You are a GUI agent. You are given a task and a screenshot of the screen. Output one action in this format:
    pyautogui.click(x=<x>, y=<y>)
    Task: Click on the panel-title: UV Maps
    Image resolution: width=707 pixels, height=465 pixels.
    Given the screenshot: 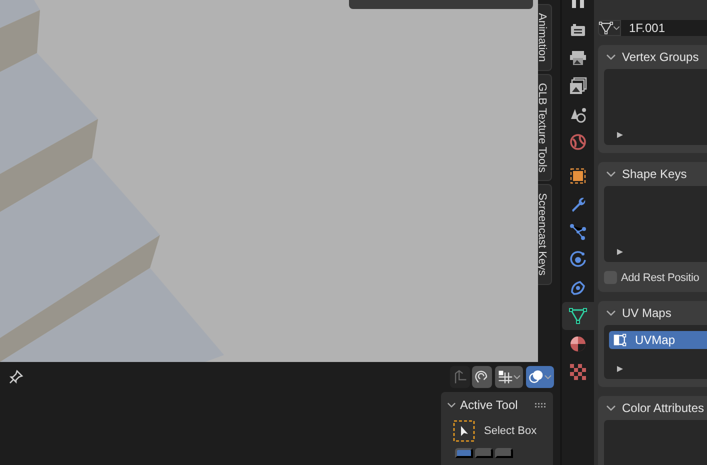 What is the action you would take?
    pyautogui.click(x=647, y=313)
    